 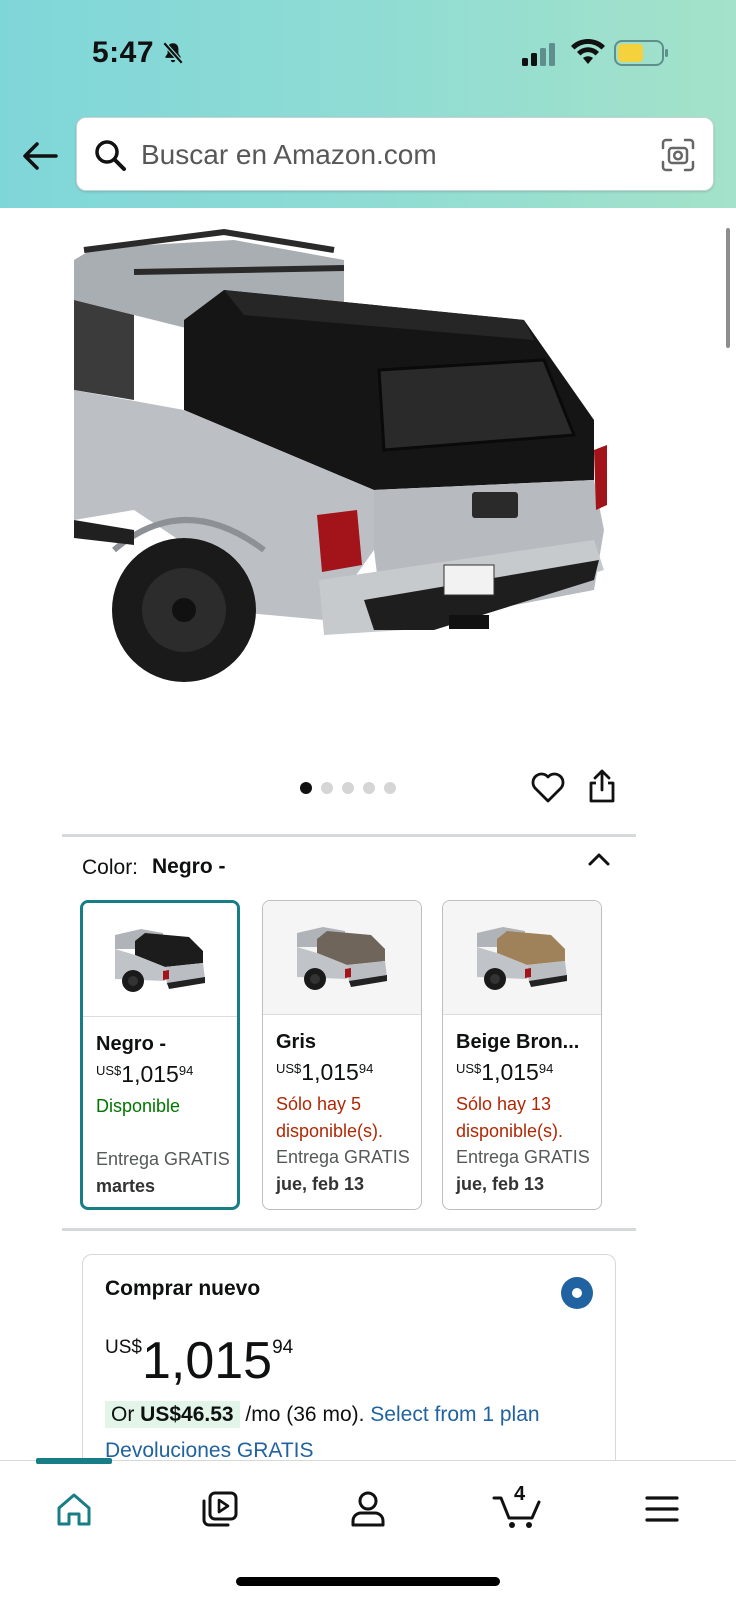 What do you see at coordinates (641, 53) in the screenshot?
I see `battery-icon` at bounding box center [641, 53].